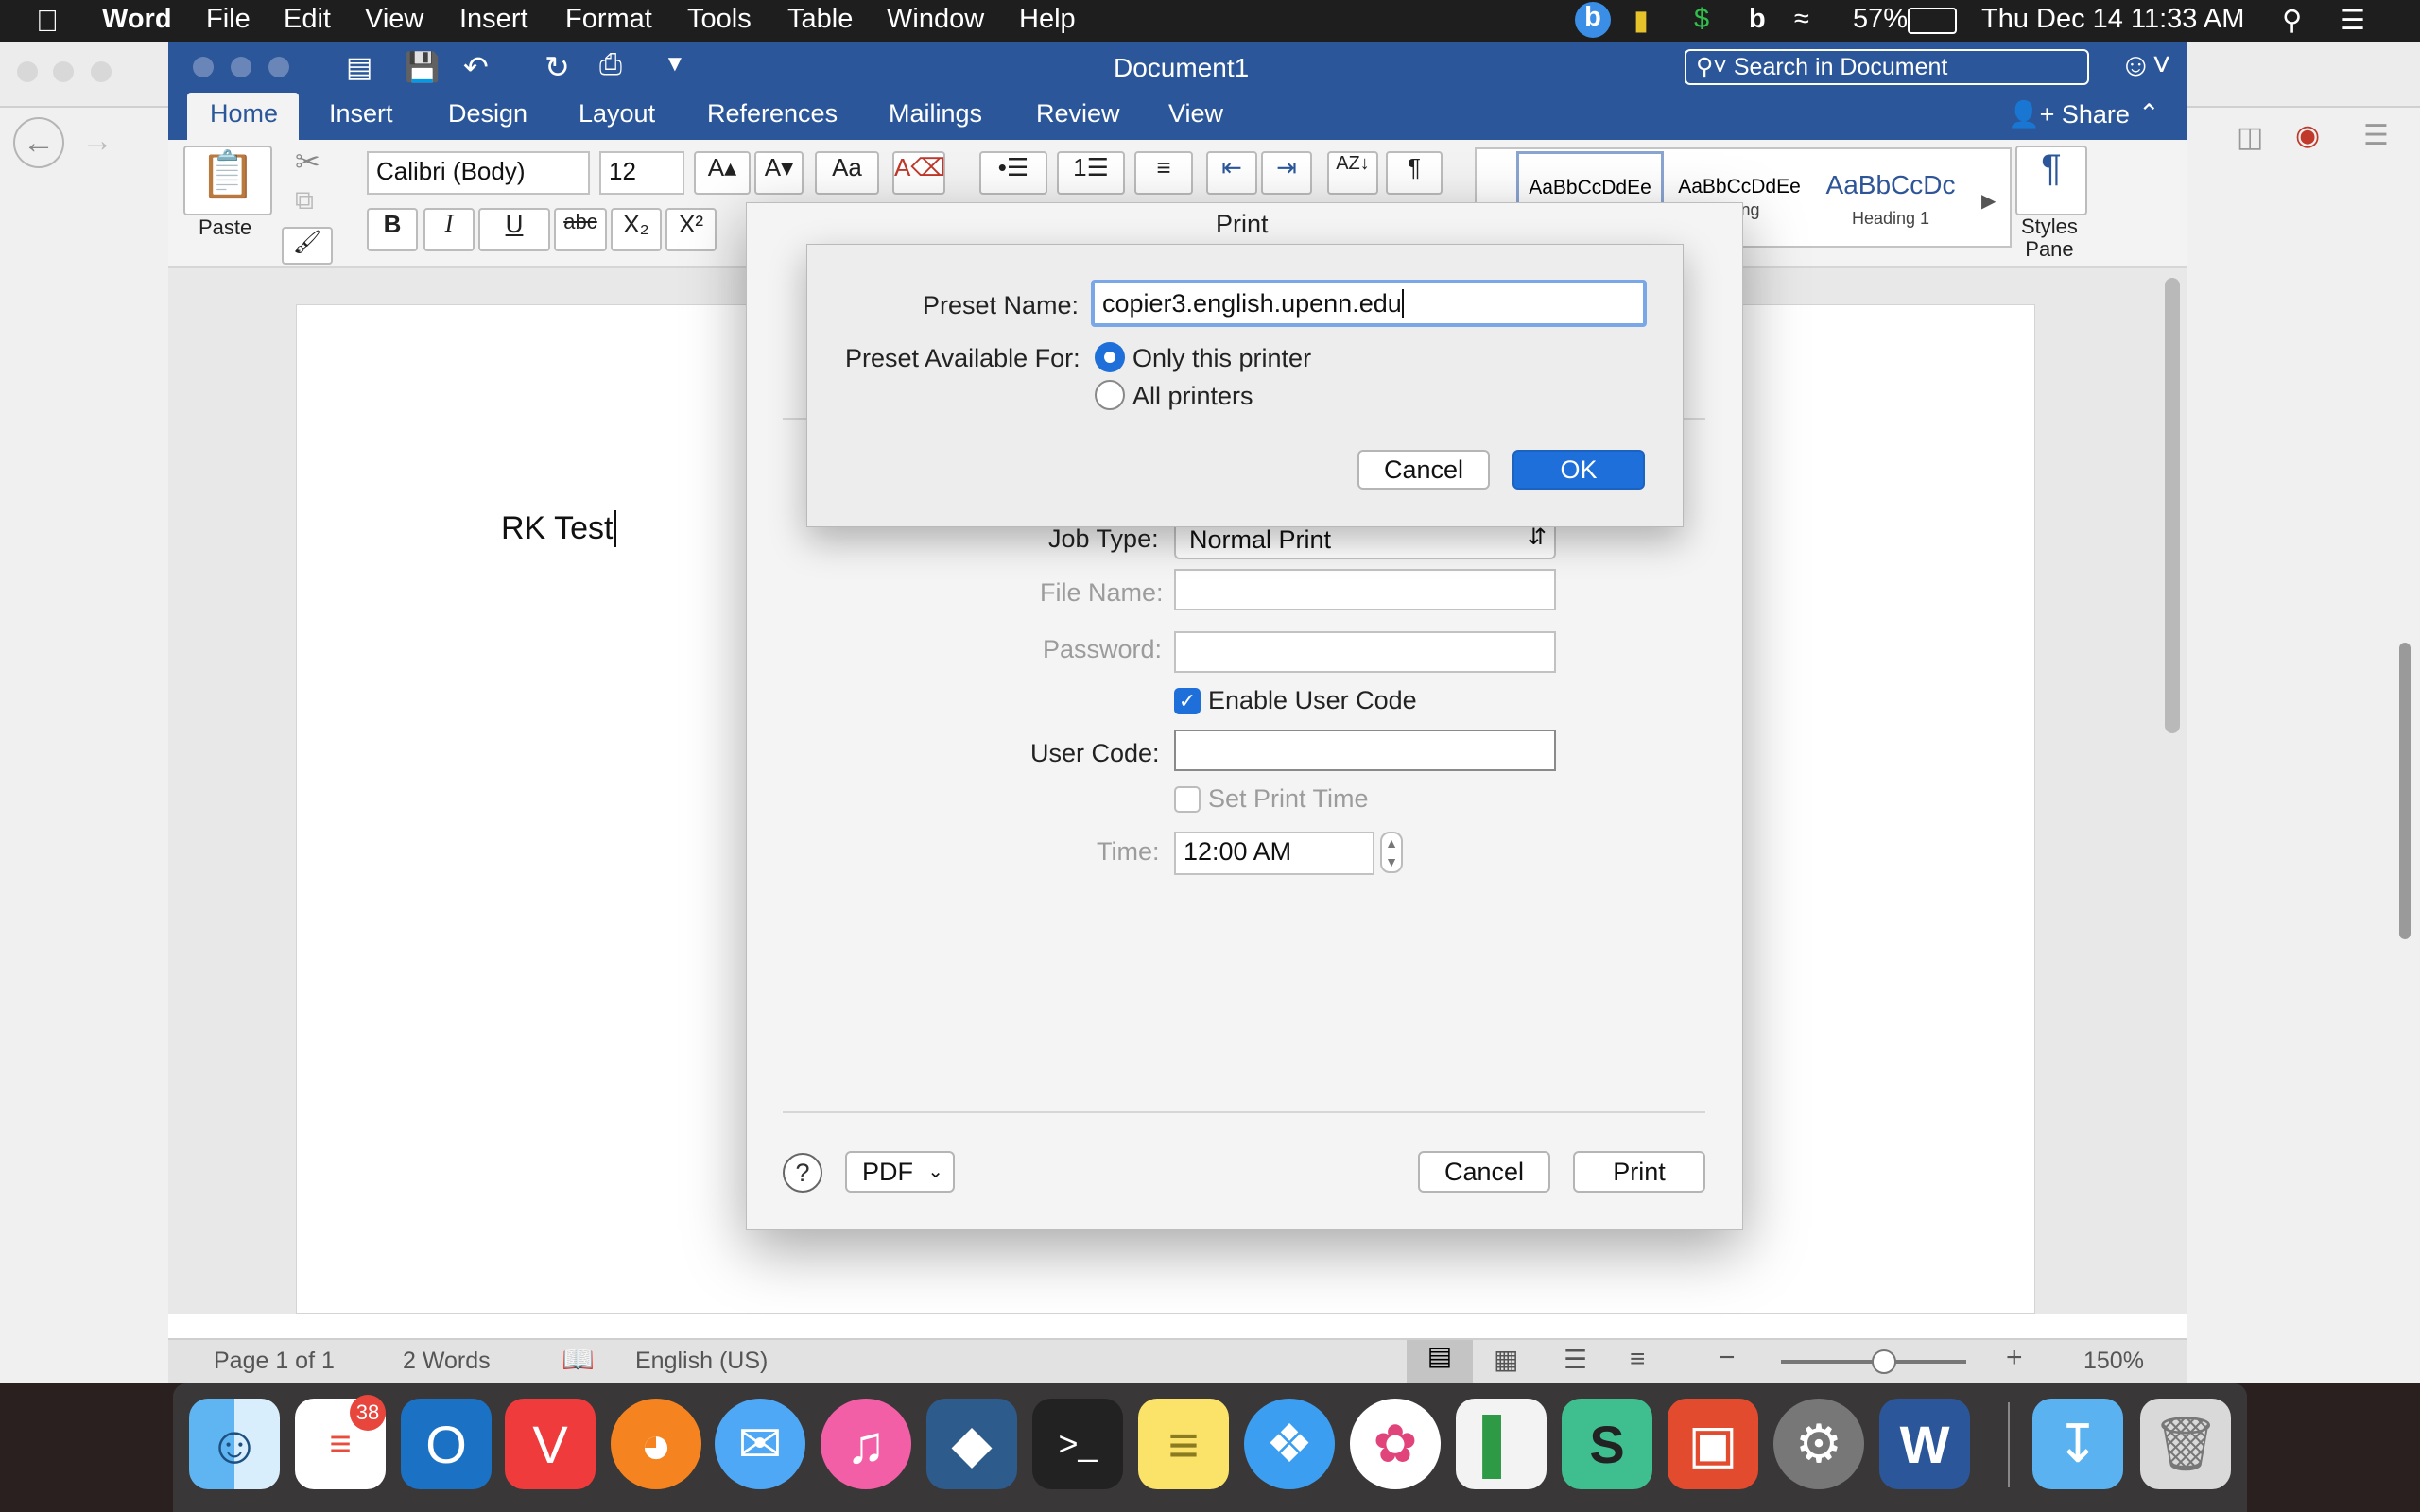  I want to click on zoom-slider-thumb, so click(1884, 1361).